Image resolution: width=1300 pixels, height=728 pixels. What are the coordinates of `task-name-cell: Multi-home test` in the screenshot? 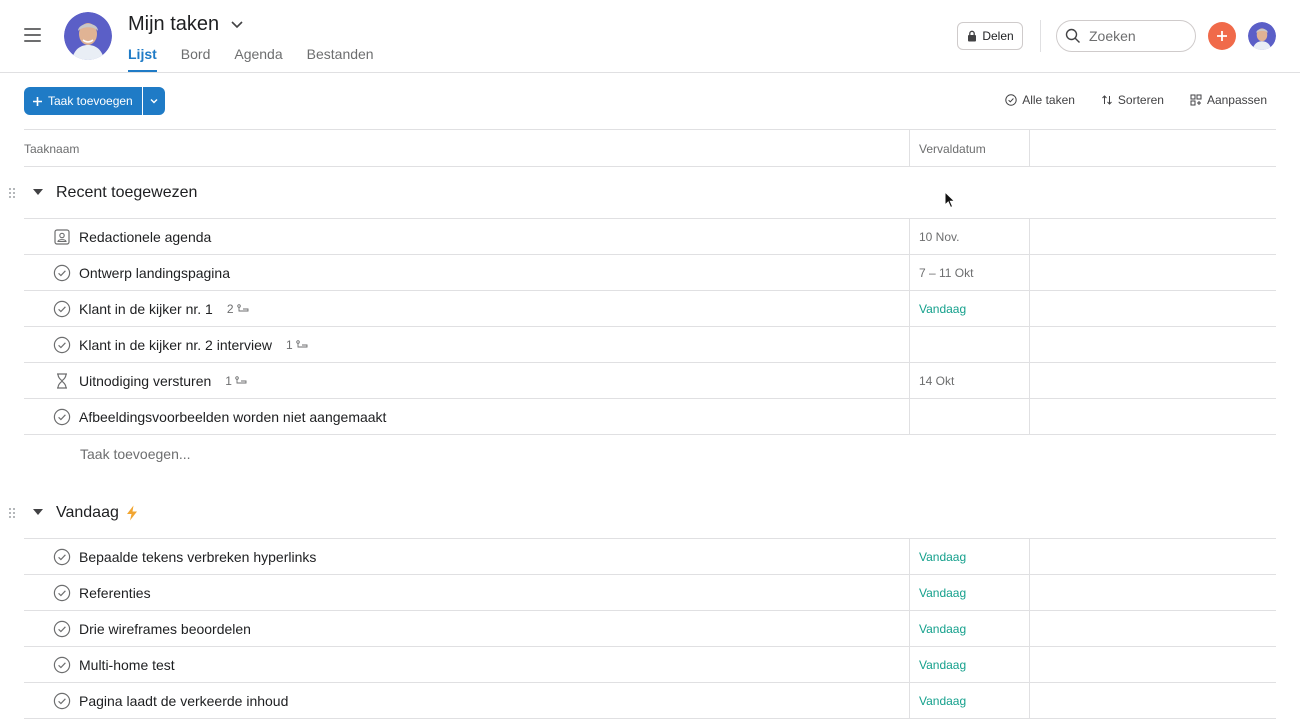 It's located at (466, 664).